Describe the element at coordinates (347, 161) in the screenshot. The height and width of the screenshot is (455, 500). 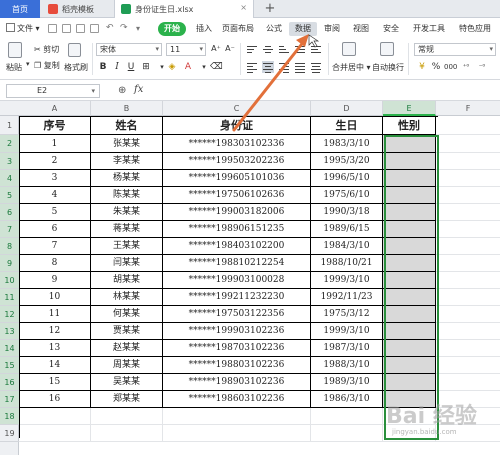
I see `cell-d3: 1995/3/20` at that location.